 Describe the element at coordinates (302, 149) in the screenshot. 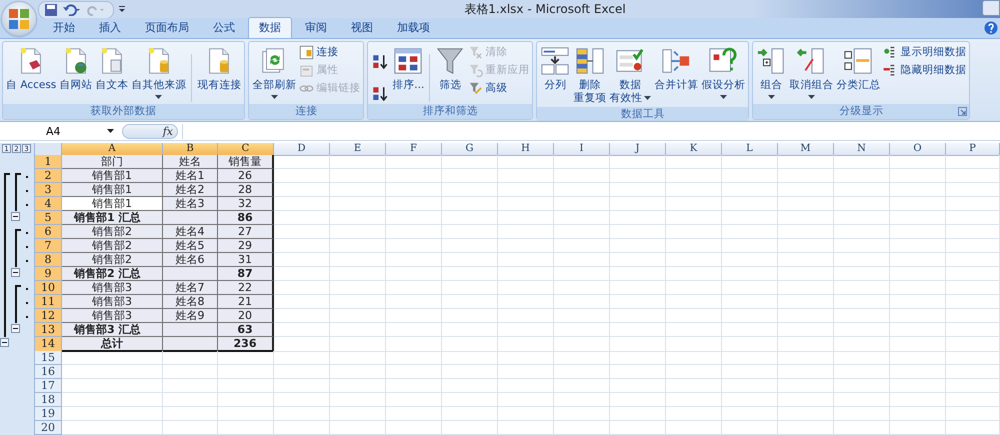

I see `column-header: D` at that location.